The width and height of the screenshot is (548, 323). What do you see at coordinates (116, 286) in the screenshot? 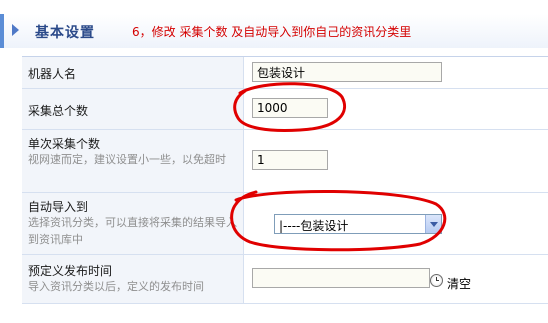
I see `publish-time-hint: 导入资讯分类以后，定义的发布时间` at bounding box center [116, 286].